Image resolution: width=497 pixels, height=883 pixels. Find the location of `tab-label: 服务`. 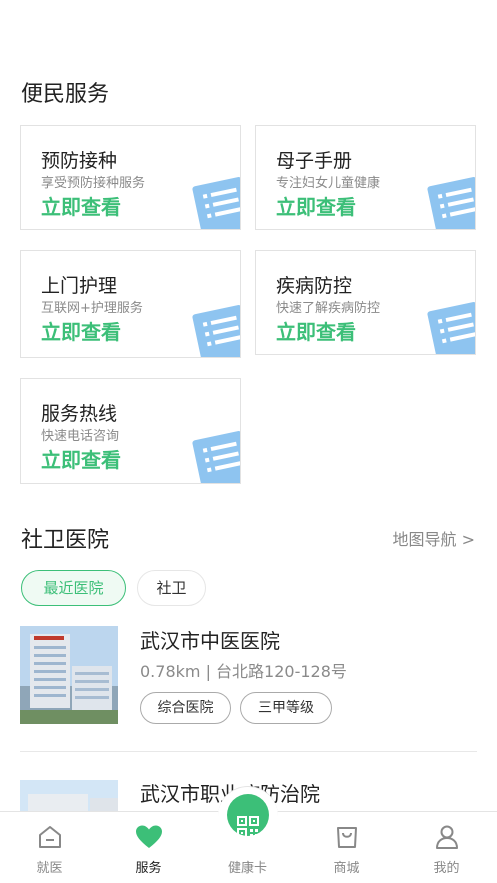

tab-label: 服务 is located at coordinates (148, 868).